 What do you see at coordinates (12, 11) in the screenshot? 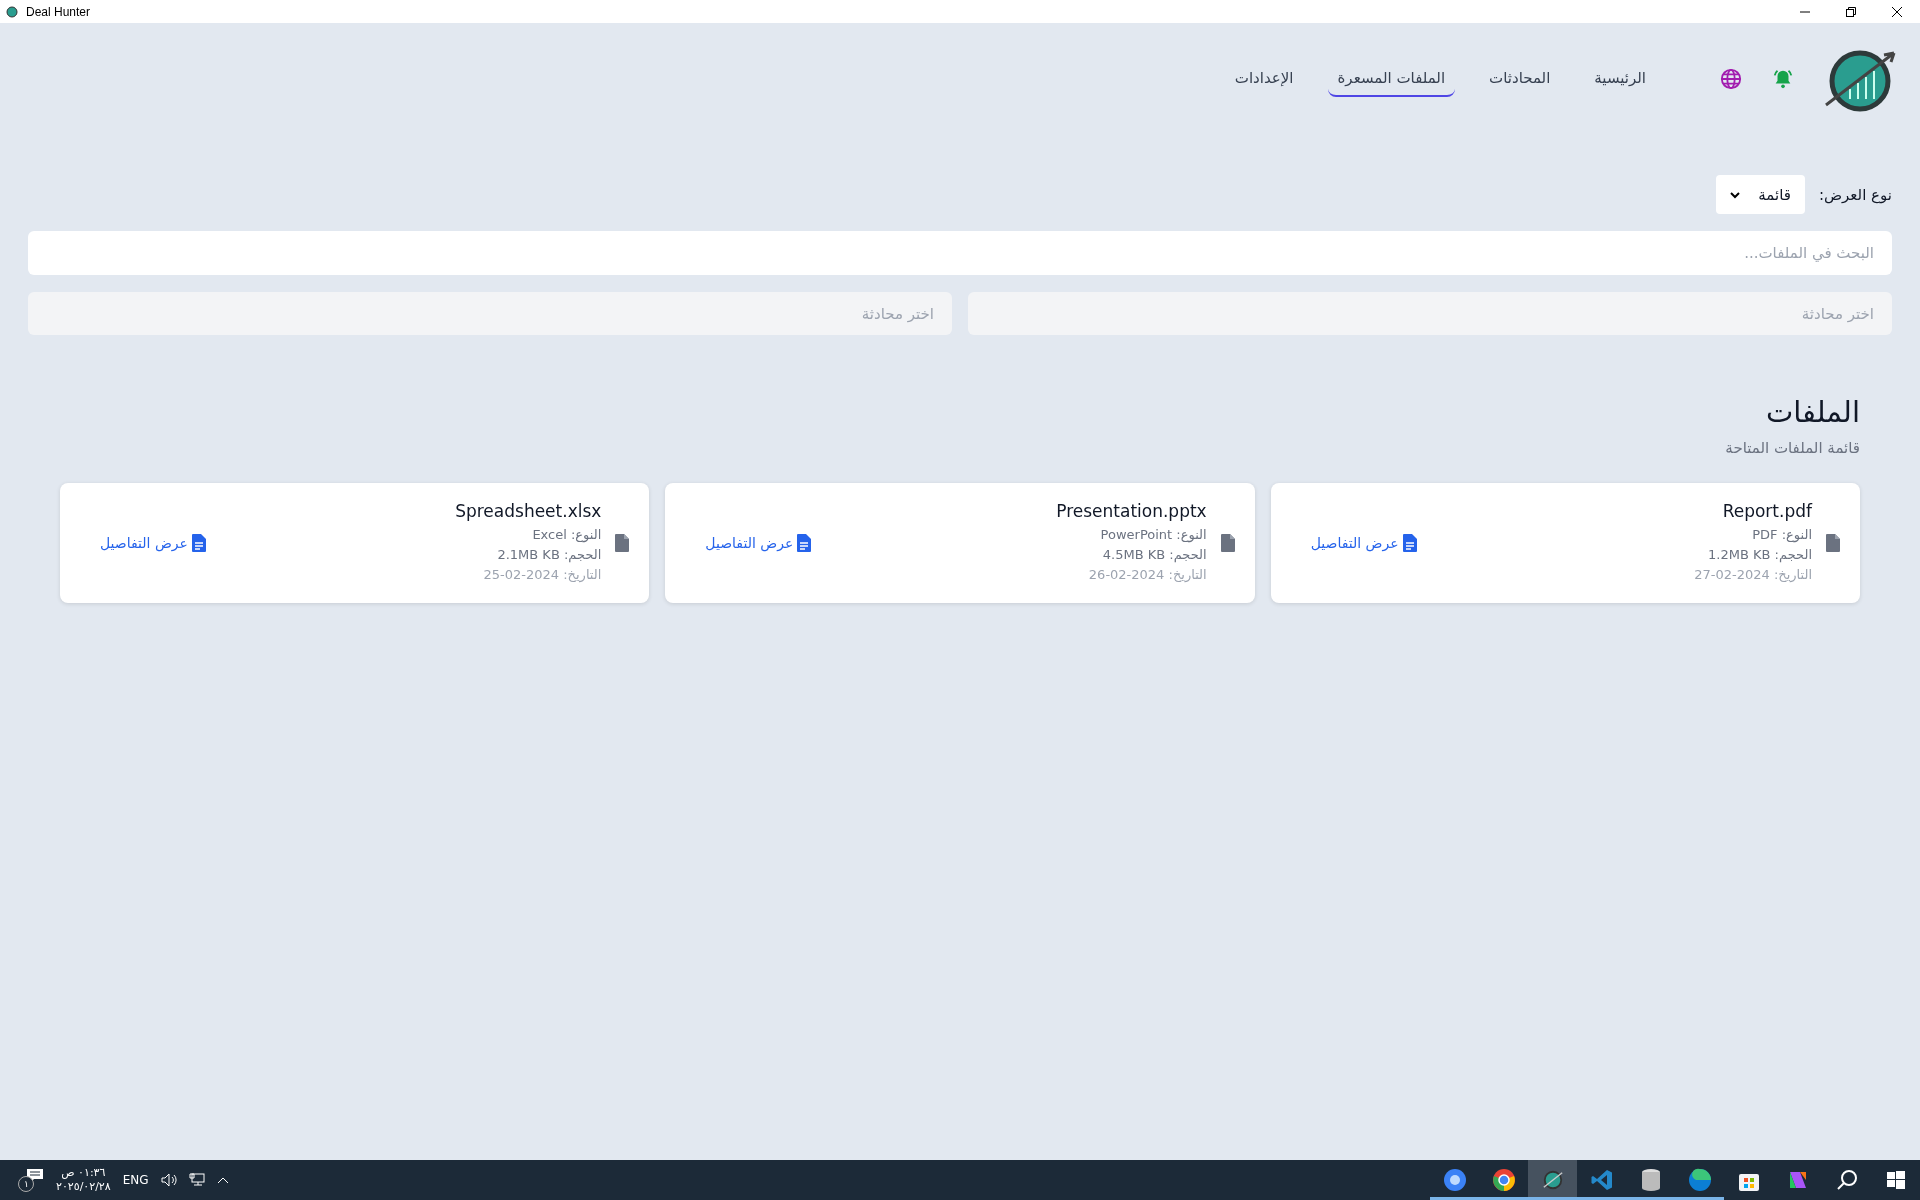
I see `app-icon` at bounding box center [12, 11].